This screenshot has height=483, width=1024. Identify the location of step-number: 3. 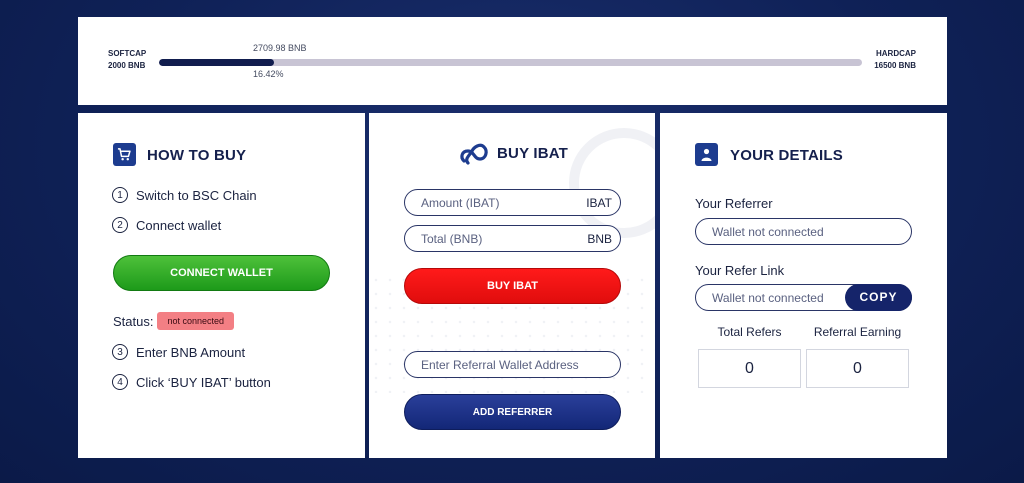
(120, 352).